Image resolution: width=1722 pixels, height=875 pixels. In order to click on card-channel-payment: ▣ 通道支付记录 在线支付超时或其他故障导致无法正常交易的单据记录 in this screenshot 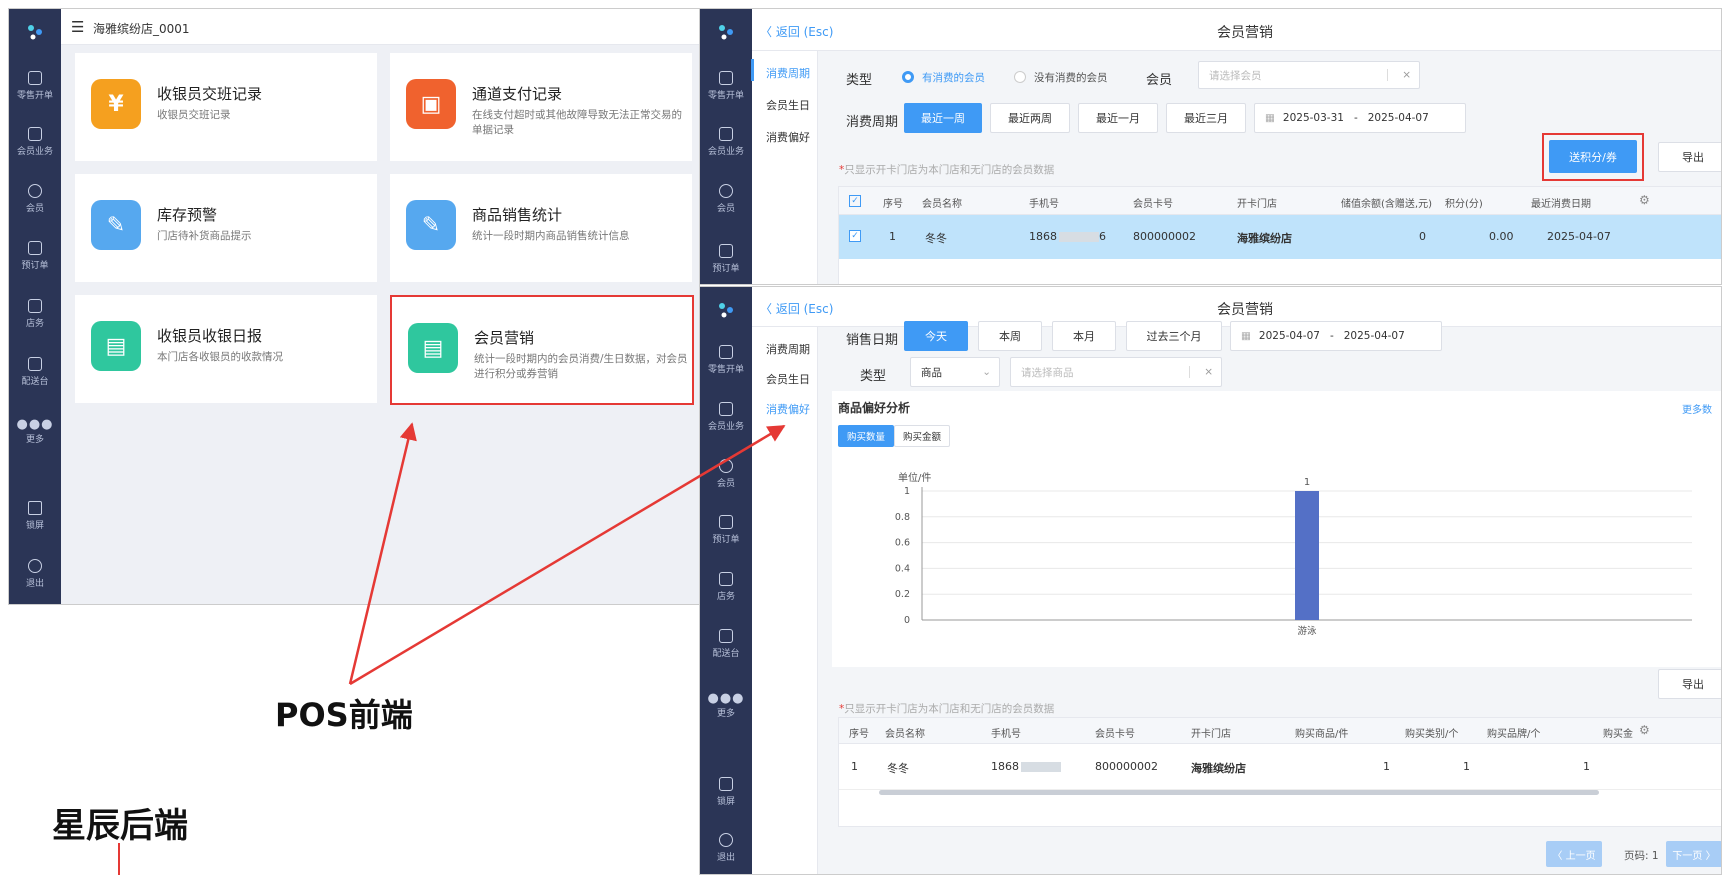, I will do `click(541, 107)`.